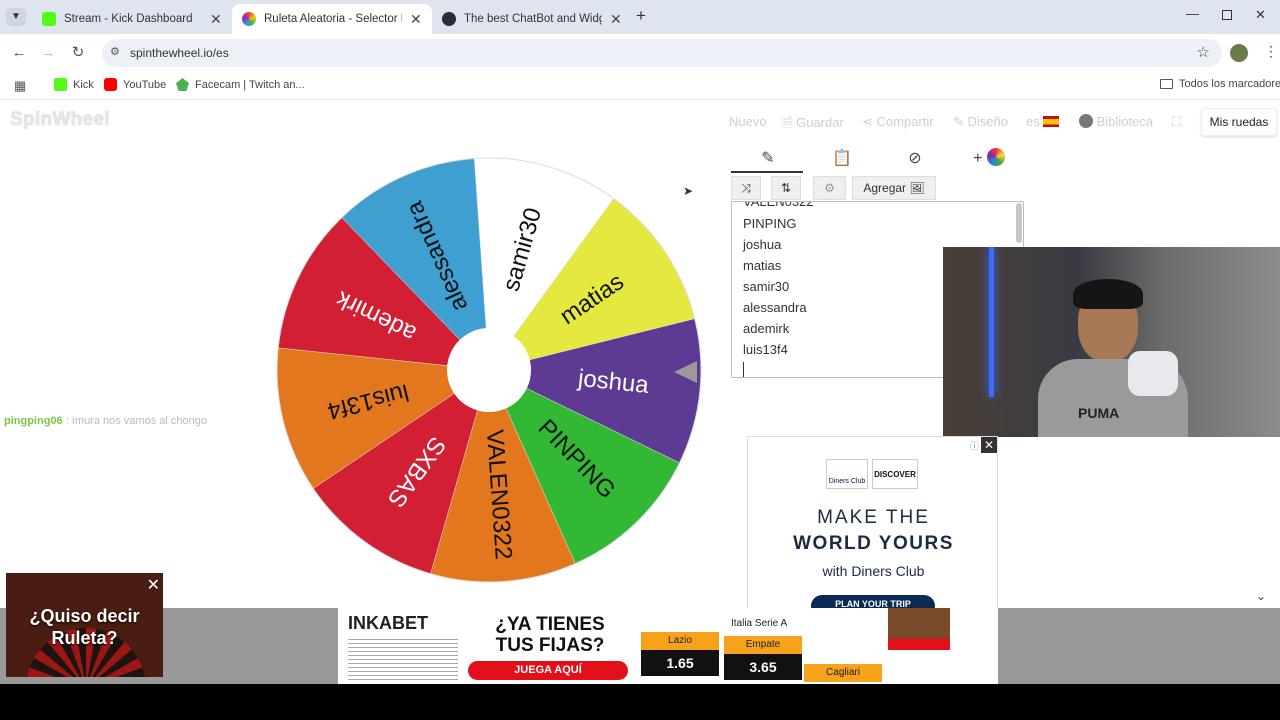 This screenshot has height=720, width=1280. I want to click on bookmark-label: YouTube, so click(145, 84).